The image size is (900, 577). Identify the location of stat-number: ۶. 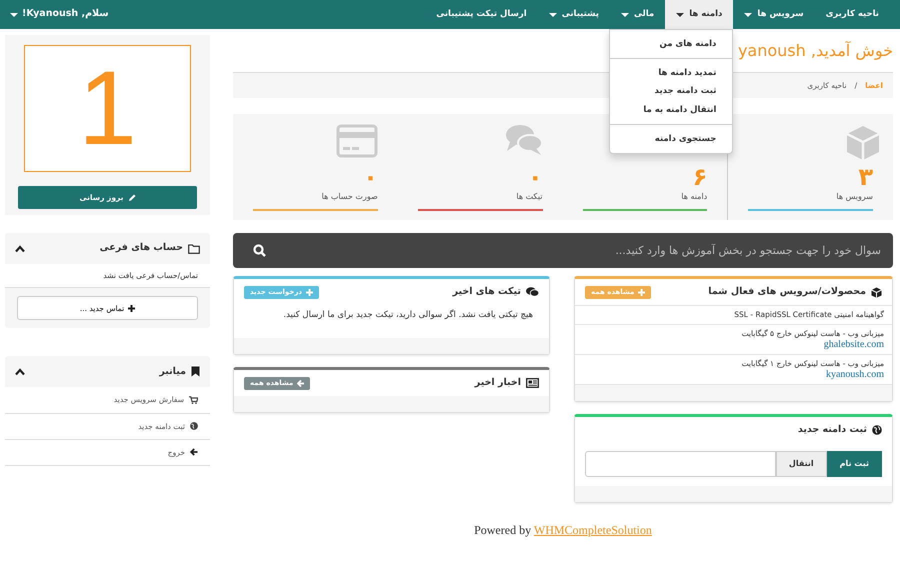
(700, 177).